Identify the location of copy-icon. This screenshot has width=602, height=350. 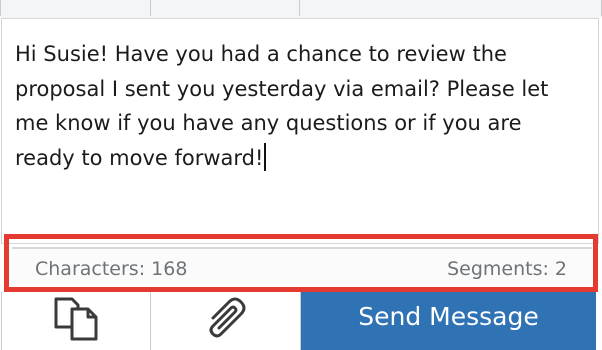
(76, 321).